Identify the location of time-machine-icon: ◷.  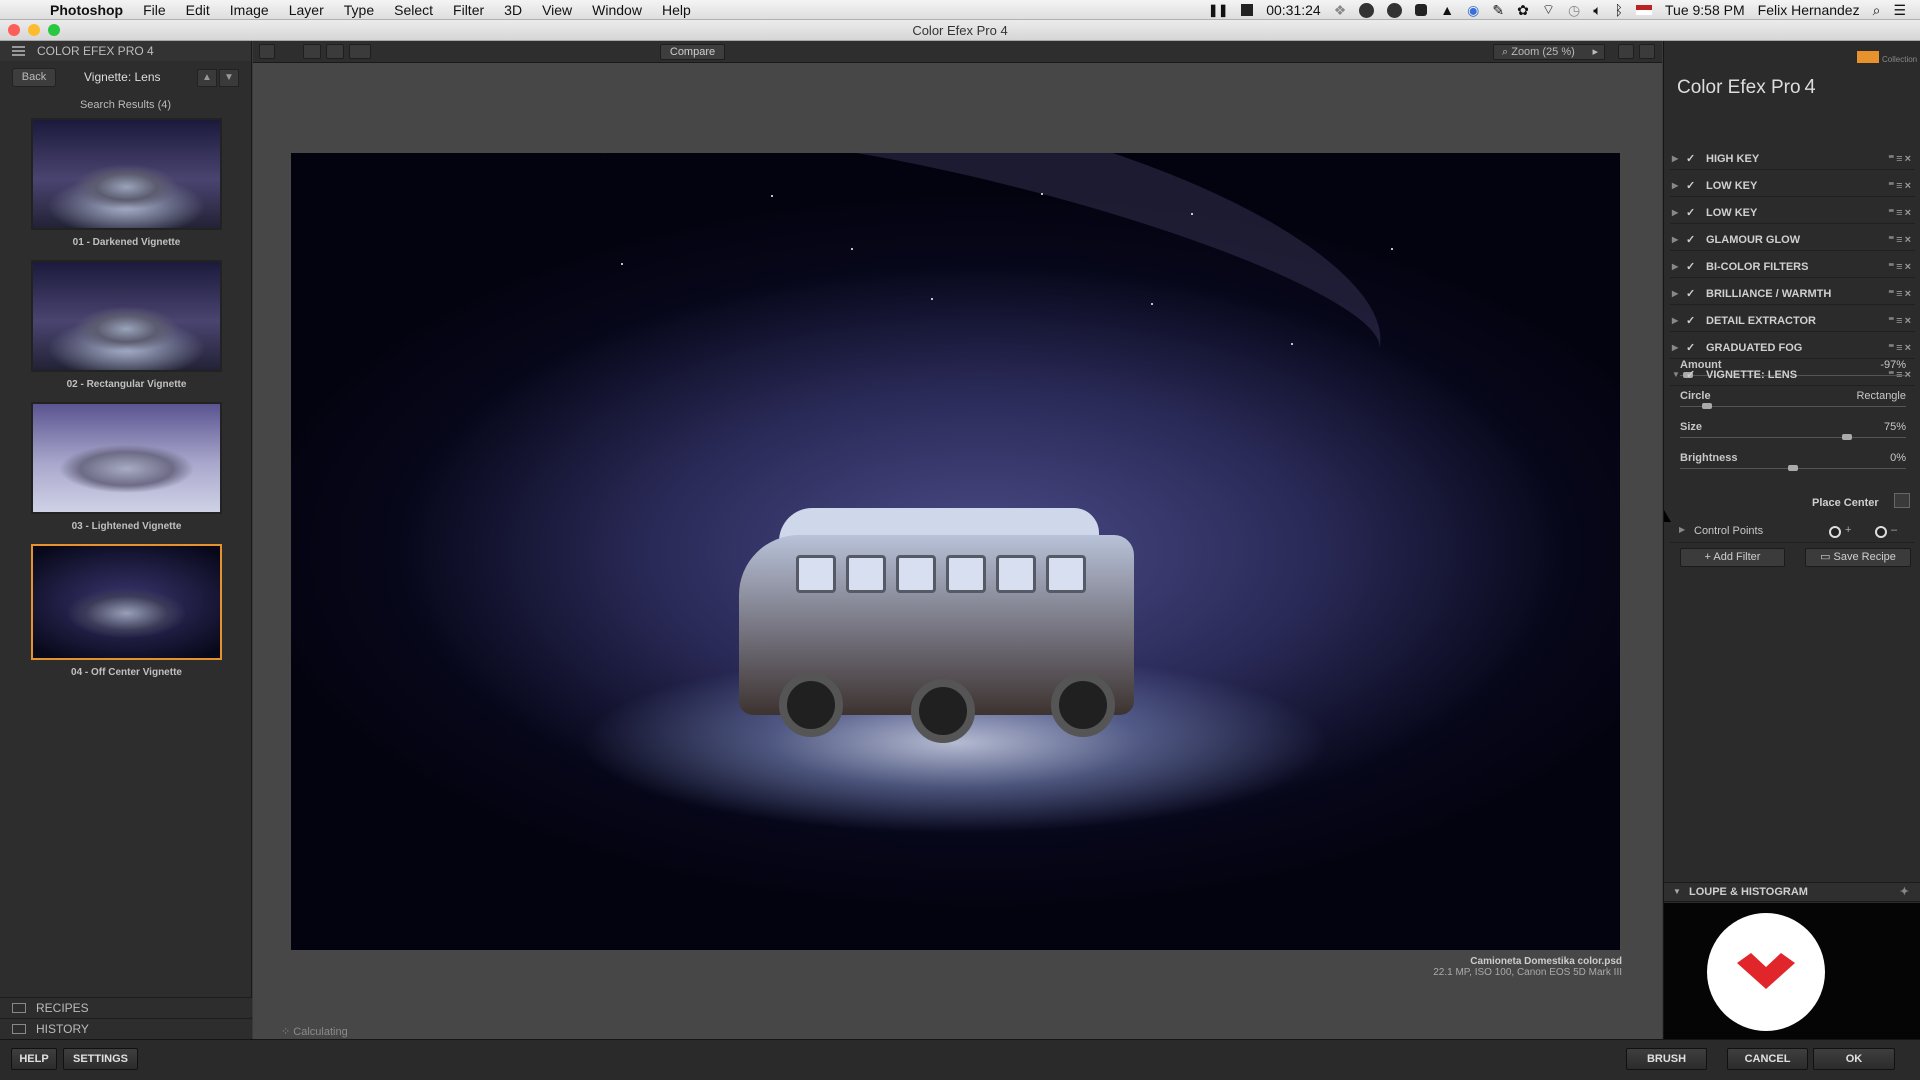
(1574, 10).